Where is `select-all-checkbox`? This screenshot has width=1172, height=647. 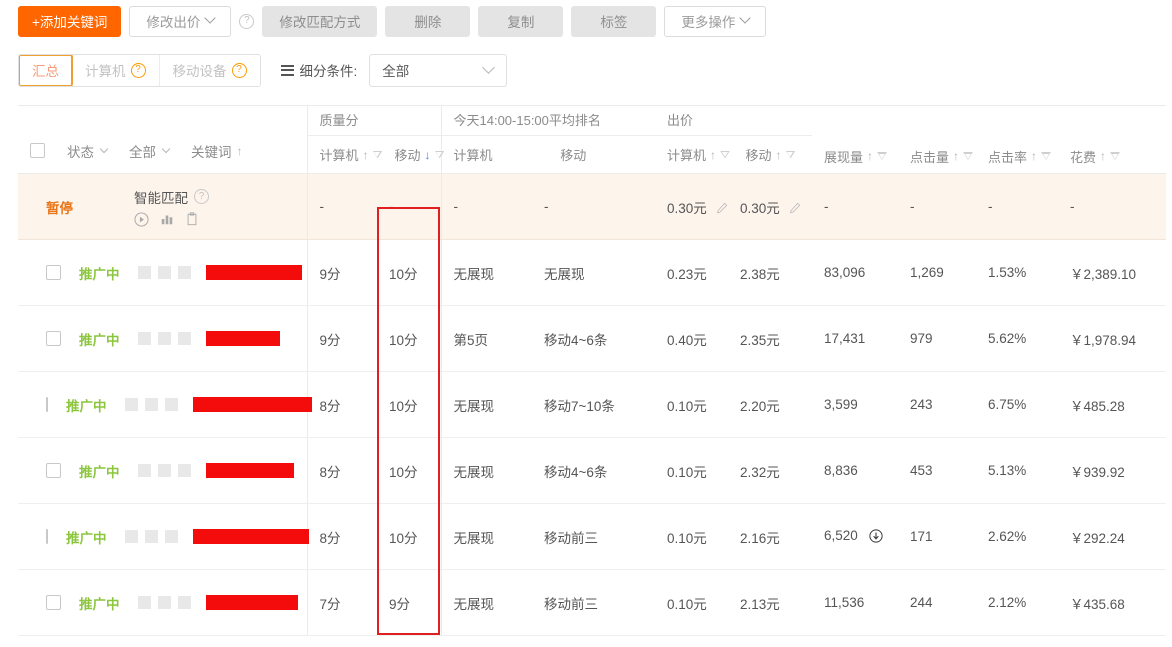 select-all-checkbox is located at coordinates (37, 150).